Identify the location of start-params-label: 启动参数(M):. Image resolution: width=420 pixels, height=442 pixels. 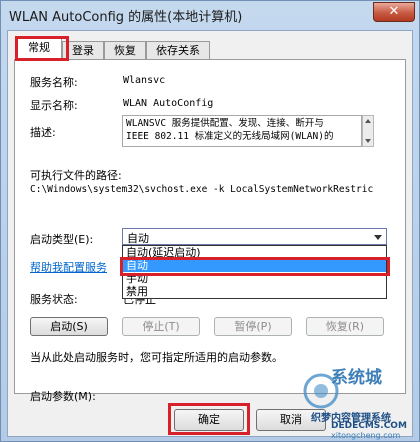
(63, 396).